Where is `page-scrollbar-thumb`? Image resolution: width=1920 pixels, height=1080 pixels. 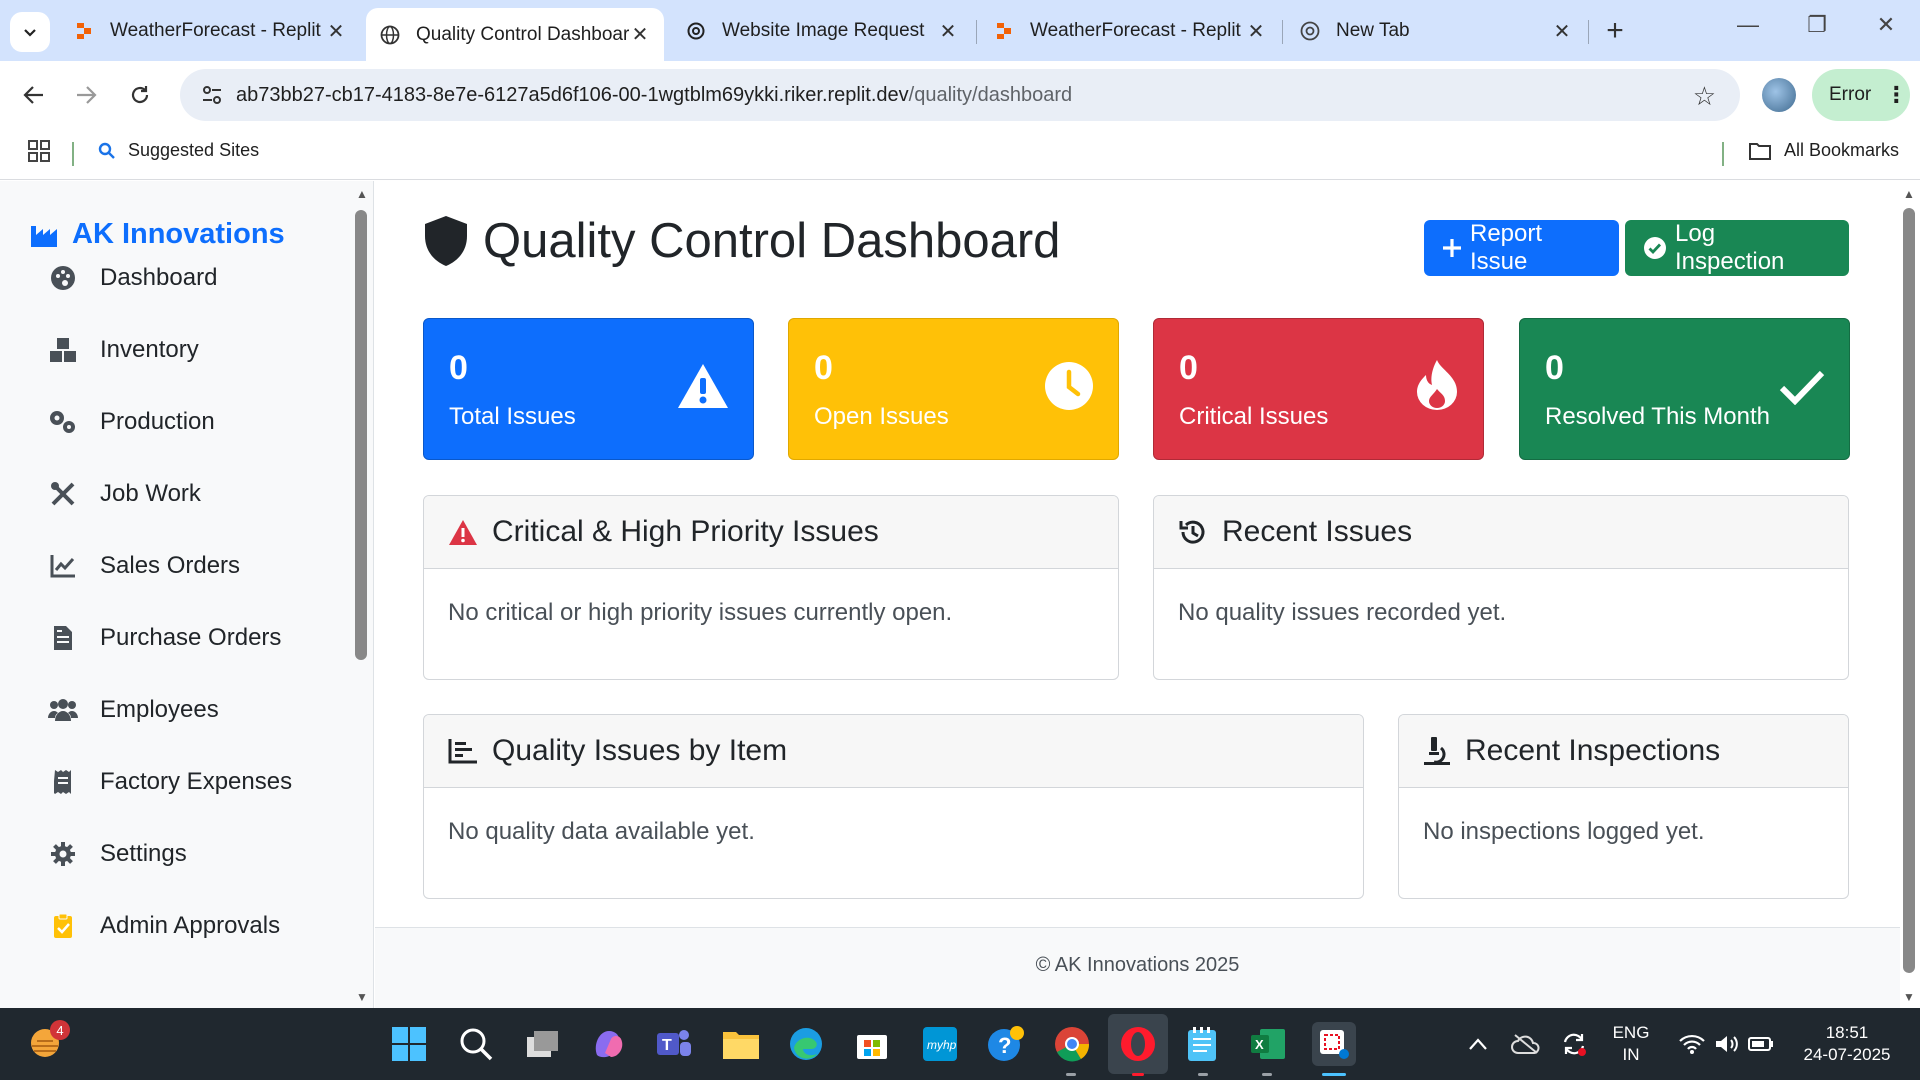
page-scrollbar-thumb is located at coordinates (1909, 590).